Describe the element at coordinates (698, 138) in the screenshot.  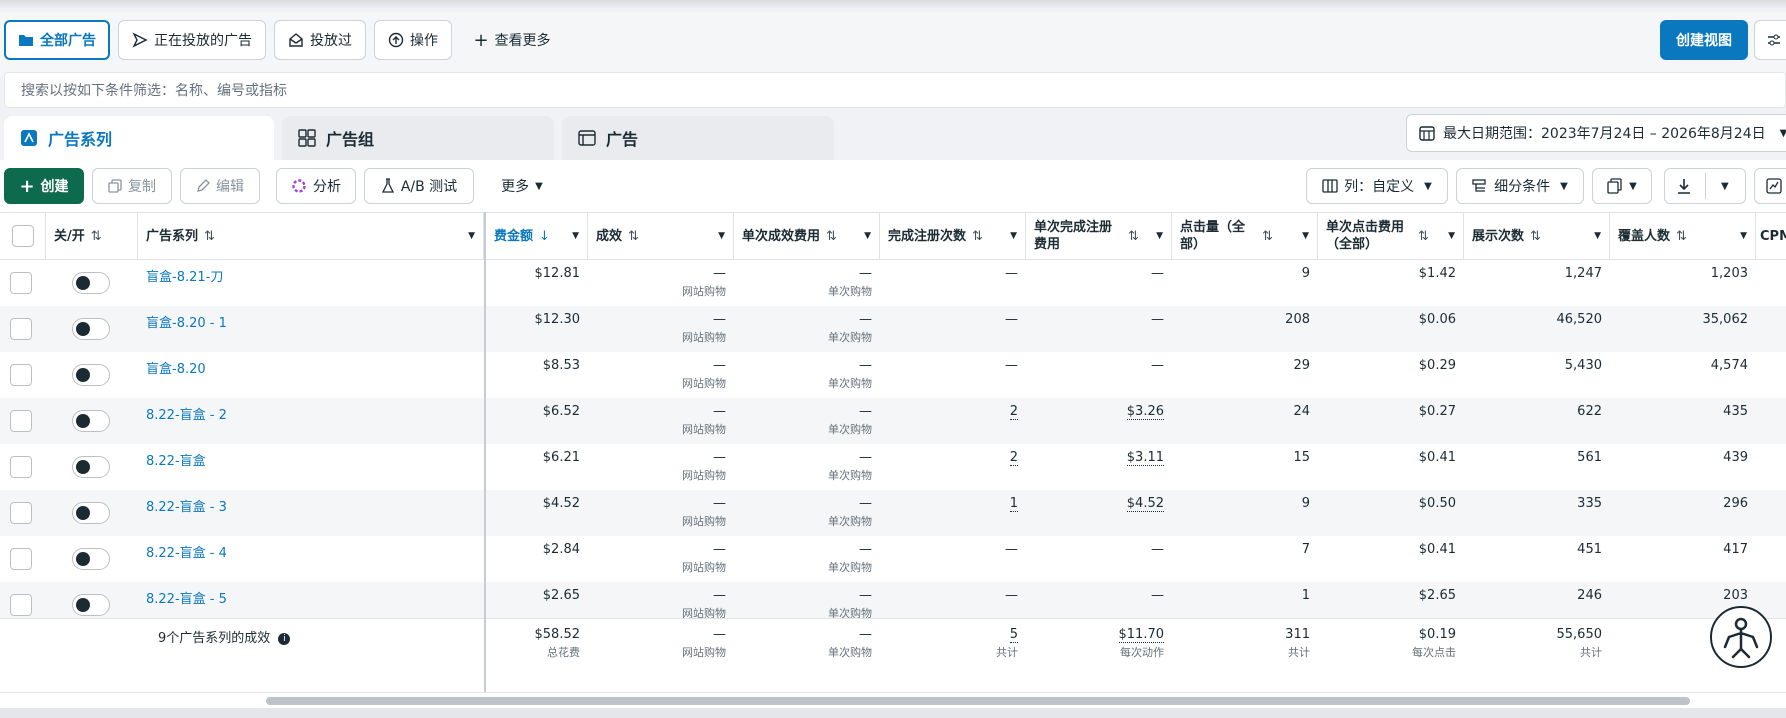
I see `tab-ads: 广告` at that location.